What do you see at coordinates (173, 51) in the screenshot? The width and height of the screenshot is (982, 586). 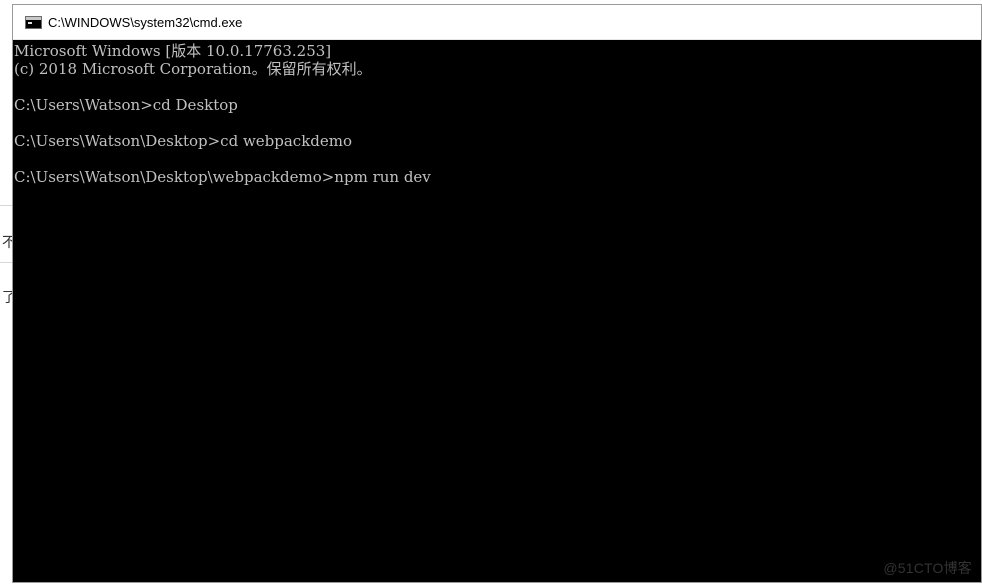 I see `console-line: Microsoft Windows [版本 10.0.17763.253]` at bounding box center [173, 51].